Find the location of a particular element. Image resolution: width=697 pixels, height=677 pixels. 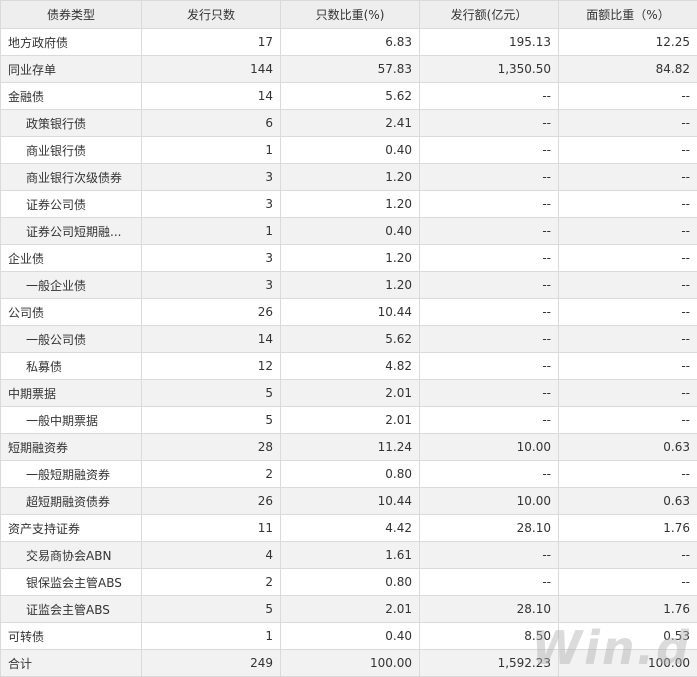

cell-amount-share: 100.00 is located at coordinates (627, 663).